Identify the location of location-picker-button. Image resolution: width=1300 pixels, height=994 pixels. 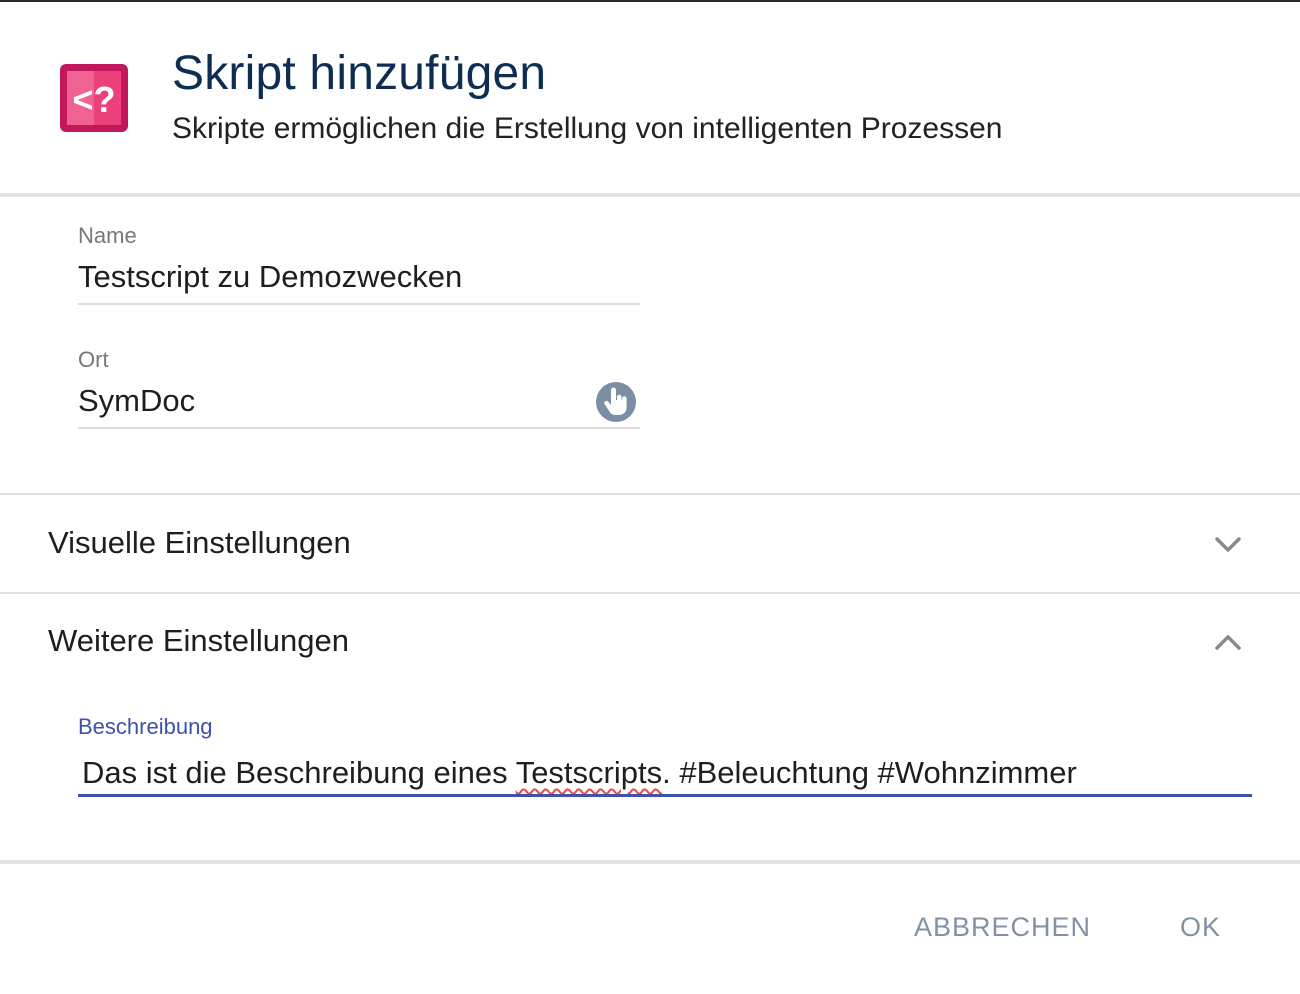
(616, 402).